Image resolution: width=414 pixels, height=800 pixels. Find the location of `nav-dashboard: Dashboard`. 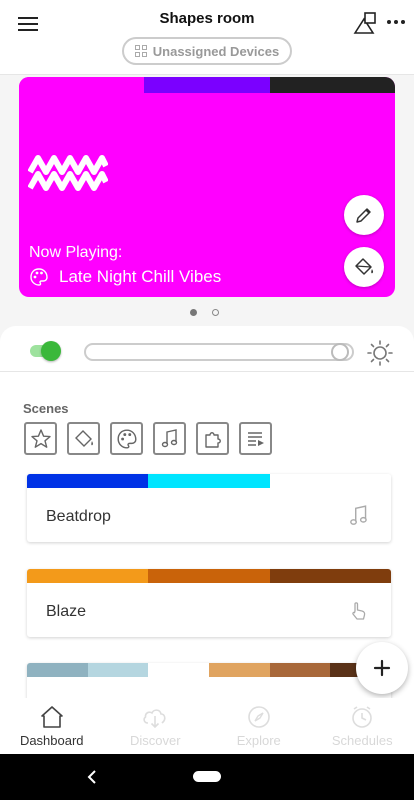

nav-dashboard: Dashboard is located at coordinates (52, 726).